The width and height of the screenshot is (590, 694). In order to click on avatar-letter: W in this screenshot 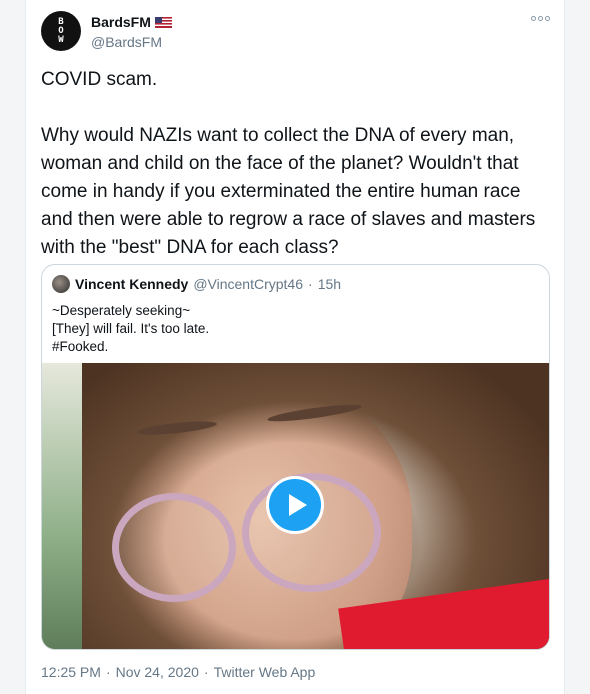, I will do `click(61, 39)`.